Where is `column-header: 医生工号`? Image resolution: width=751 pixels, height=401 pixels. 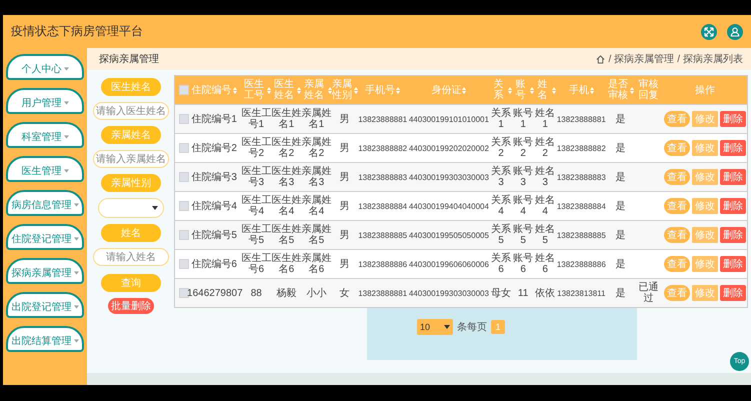 column-header: 医生工号 is located at coordinates (253, 90).